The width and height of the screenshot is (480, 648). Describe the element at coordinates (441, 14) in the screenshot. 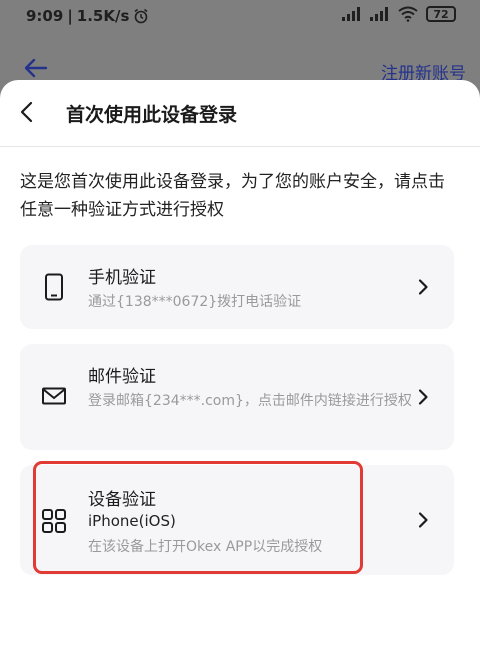

I see `battery-indicator: 72` at that location.